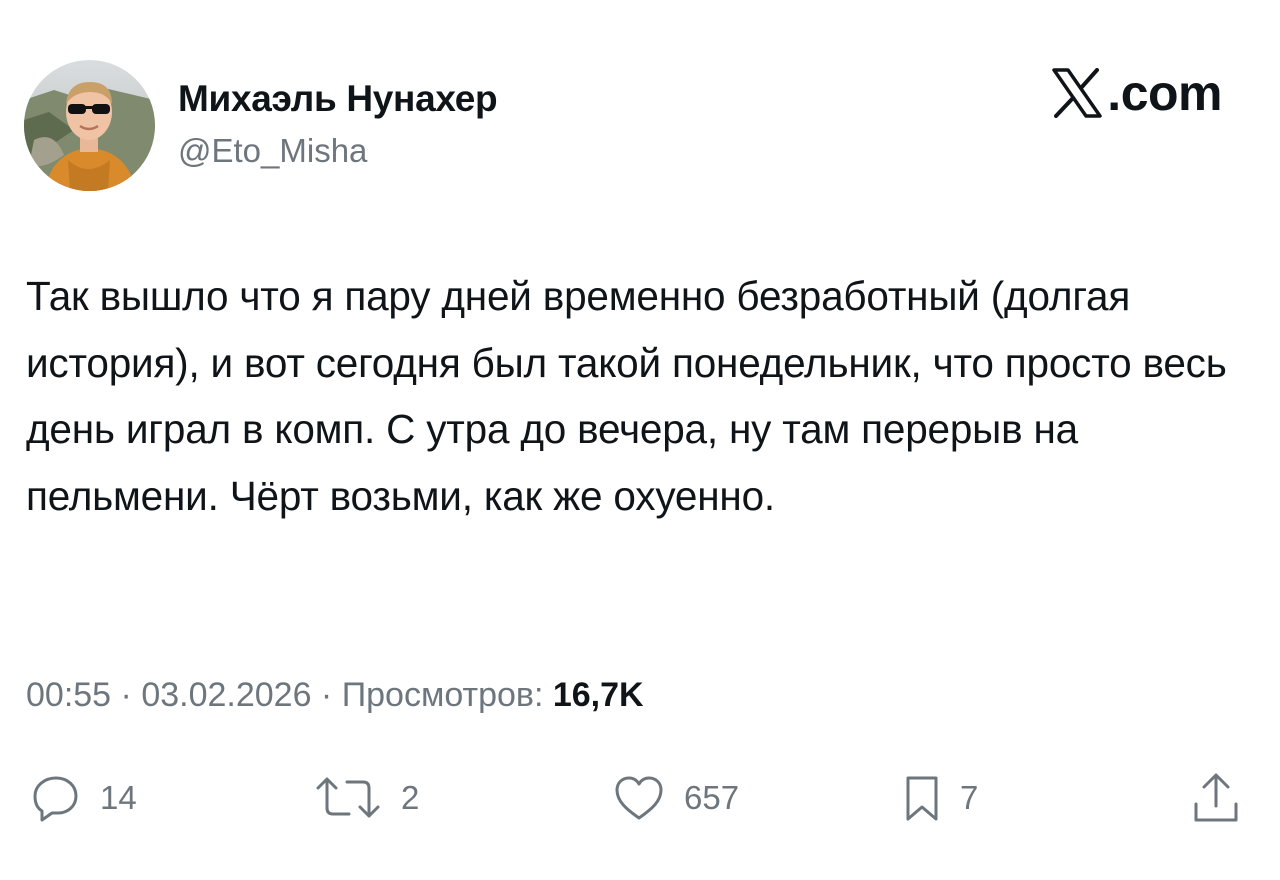  I want to click on retweet-icon, so click(348, 797).